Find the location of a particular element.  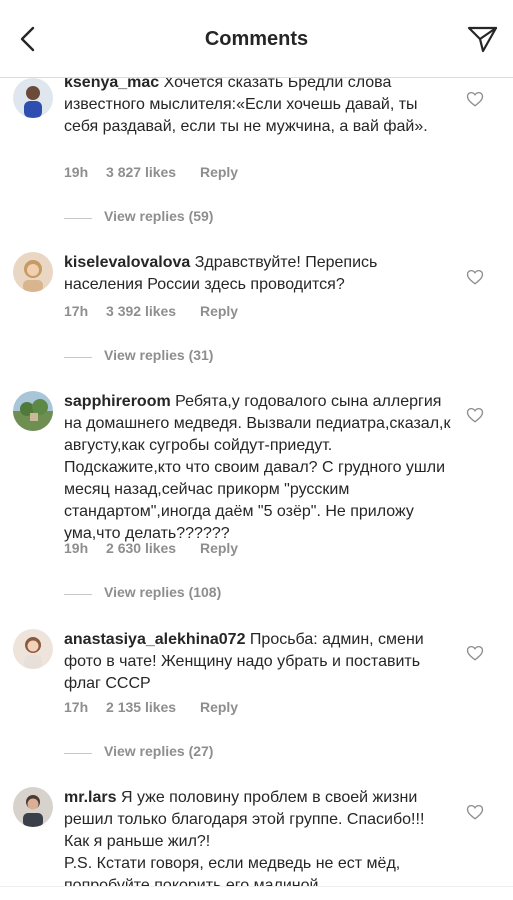

view-replies-label: View replies (108) is located at coordinates (163, 592).